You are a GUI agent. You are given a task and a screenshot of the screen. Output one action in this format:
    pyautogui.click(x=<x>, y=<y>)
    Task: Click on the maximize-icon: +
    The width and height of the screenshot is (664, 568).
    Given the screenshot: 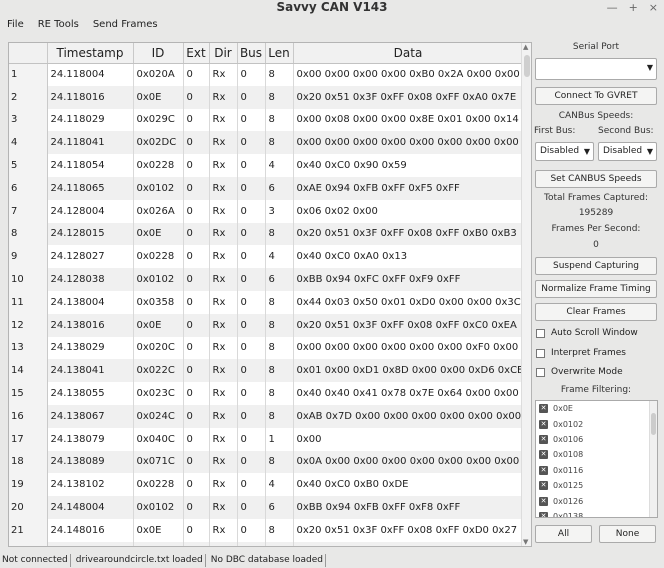 What is the action you would take?
    pyautogui.click(x=633, y=7)
    